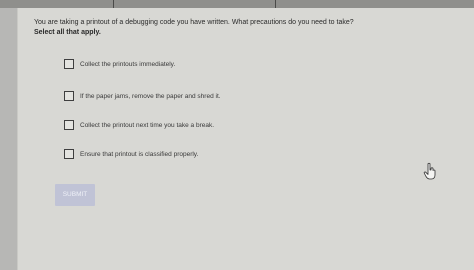  I want to click on question-instruction: Select all that apply., so click(67, 32).